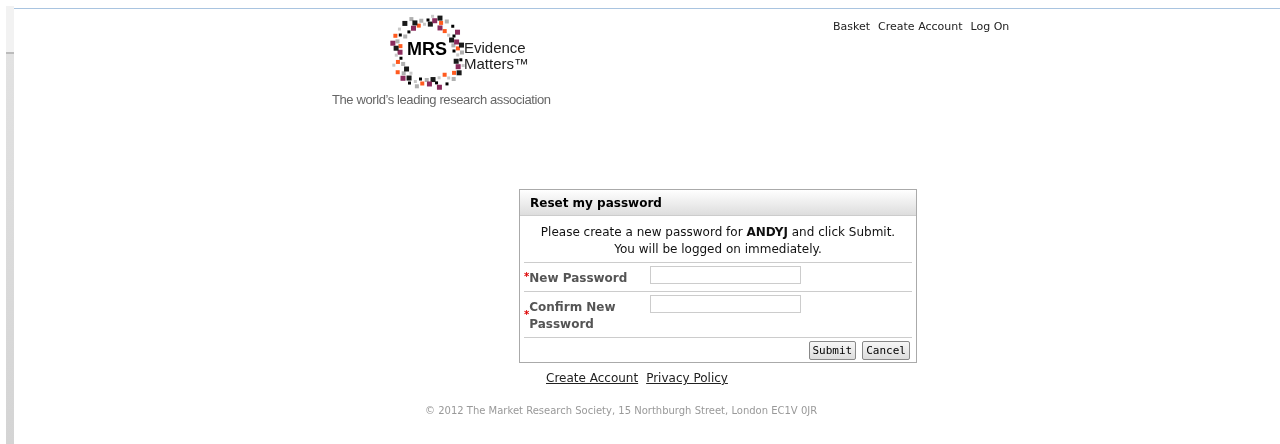 This screenshot has height=444, width=1280. Describe the element at coordinates (495, 48) in the screenshot. I see `logo-text: Evidence` at that location.